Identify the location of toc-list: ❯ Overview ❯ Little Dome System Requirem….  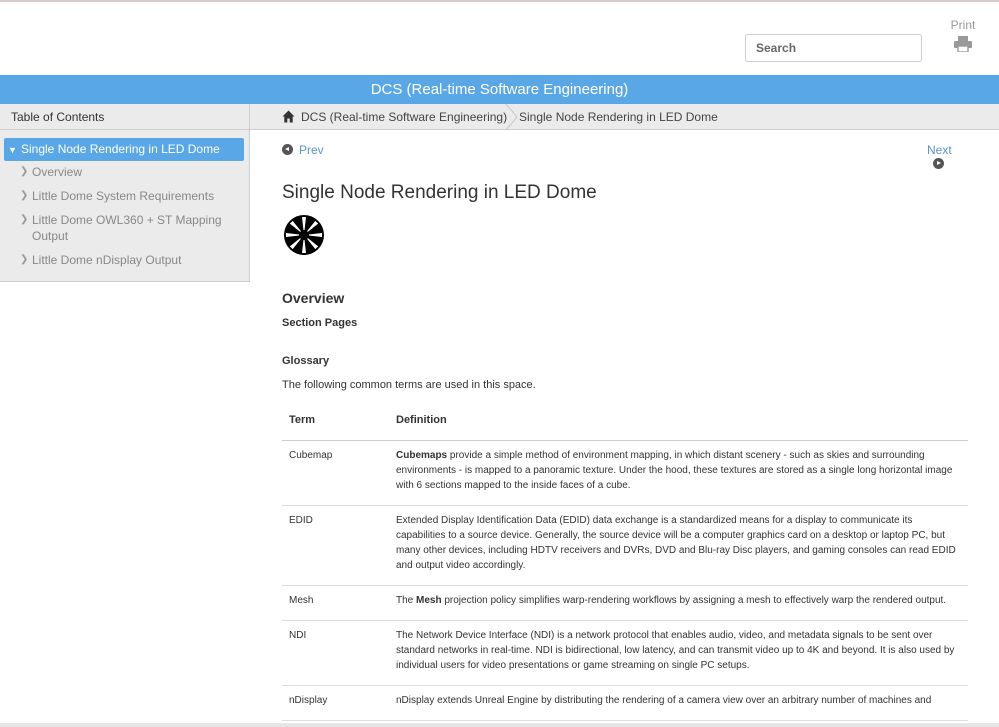
(132, 220).